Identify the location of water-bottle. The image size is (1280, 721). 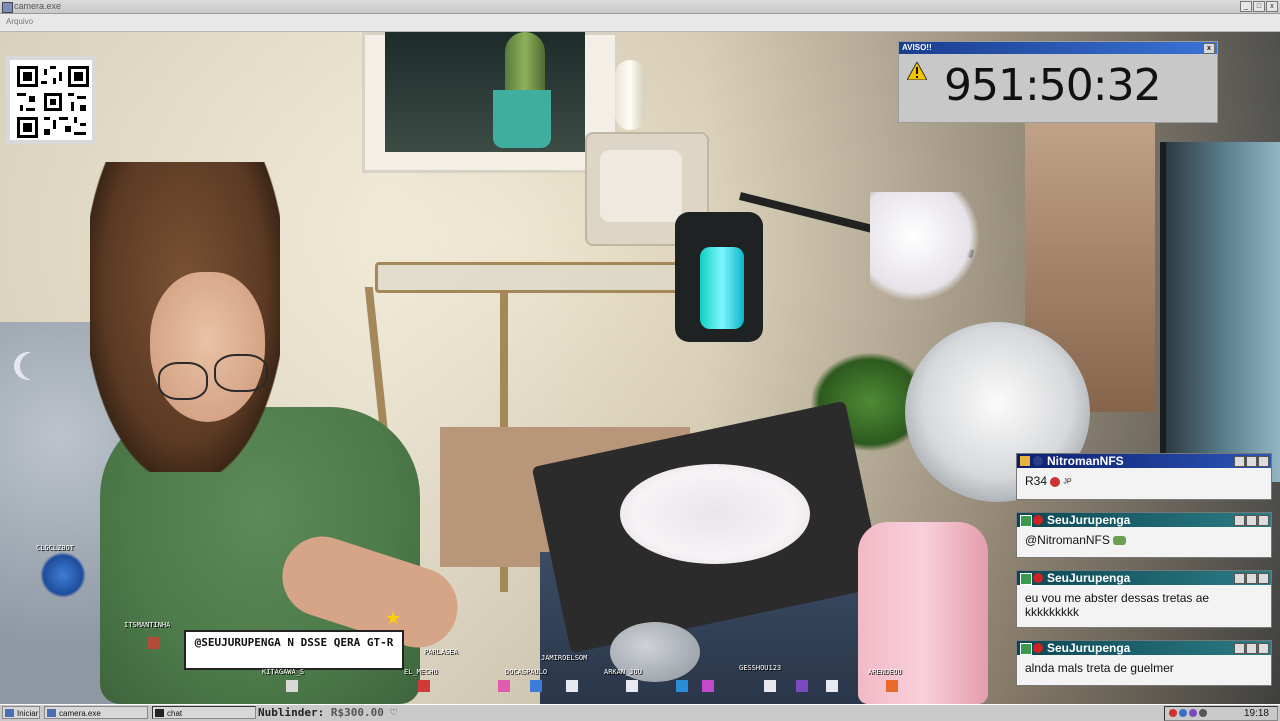
(923, 613).